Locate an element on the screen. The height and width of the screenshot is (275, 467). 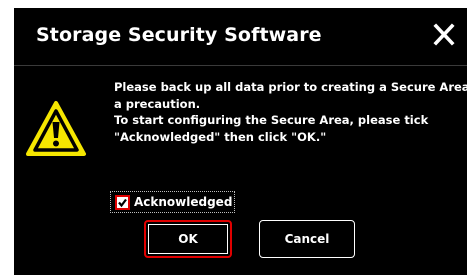
ok-button: OK is located at coordinates (188, 239).